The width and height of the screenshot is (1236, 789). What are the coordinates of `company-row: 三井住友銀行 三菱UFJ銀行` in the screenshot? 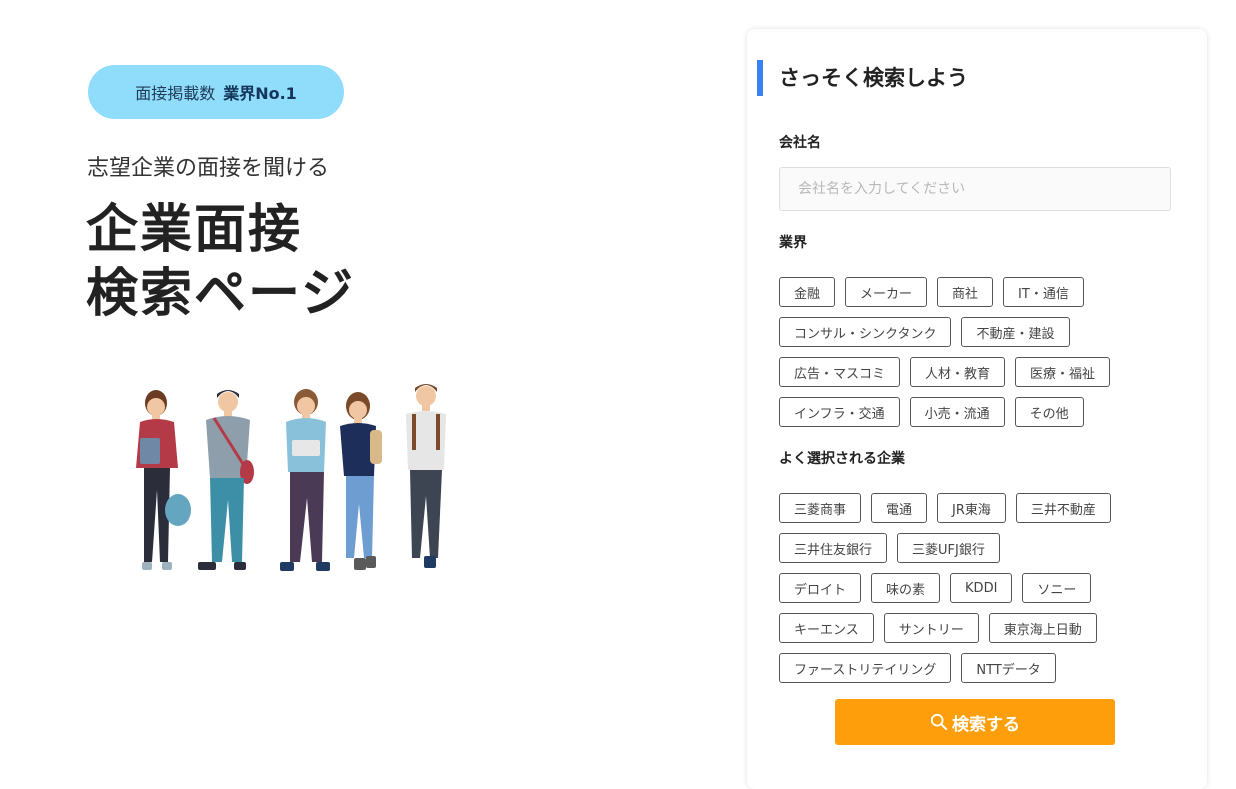 It's located at (979, 548).